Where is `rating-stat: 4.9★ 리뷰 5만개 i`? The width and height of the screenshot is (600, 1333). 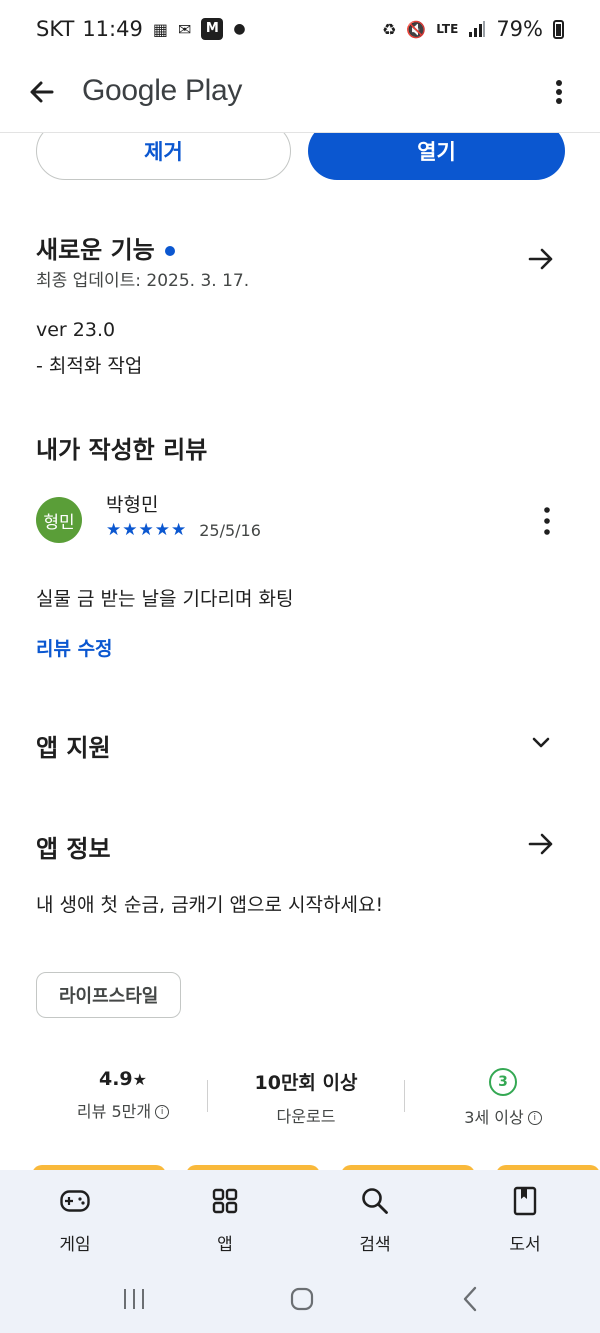 rating-stat: 4.9★ 리뷰 5만개 i is located at coordinates (123, 1095).